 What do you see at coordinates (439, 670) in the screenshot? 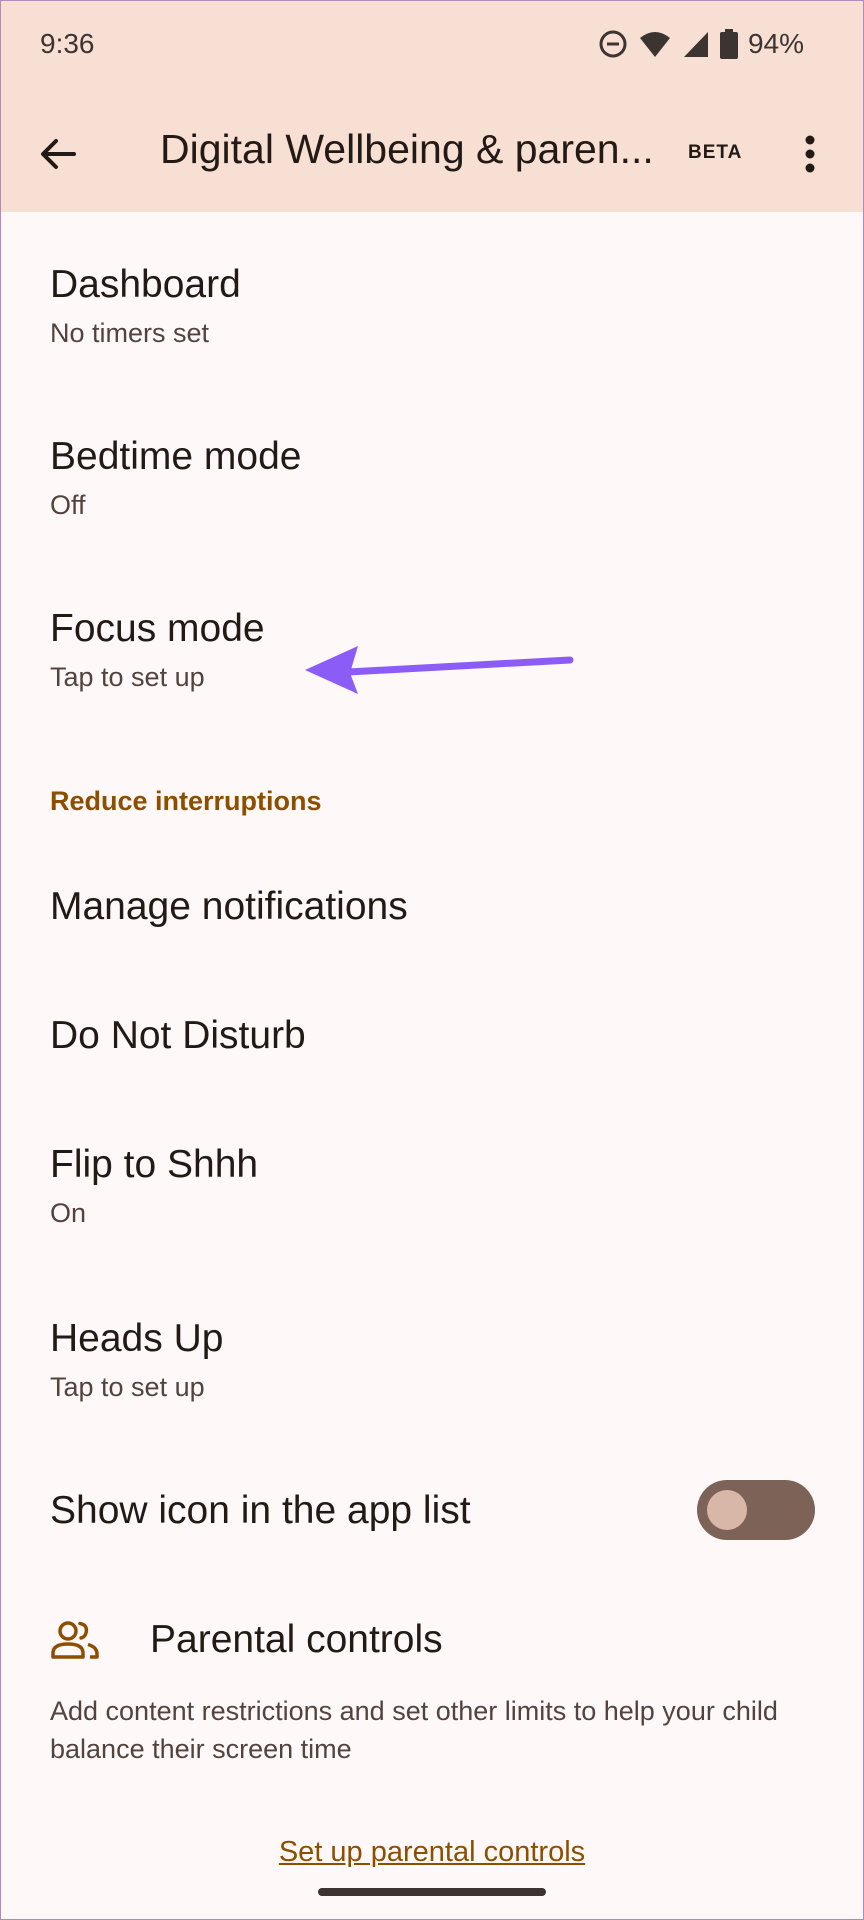
I see `annotation-arrow` at bounding box center [439, 670].